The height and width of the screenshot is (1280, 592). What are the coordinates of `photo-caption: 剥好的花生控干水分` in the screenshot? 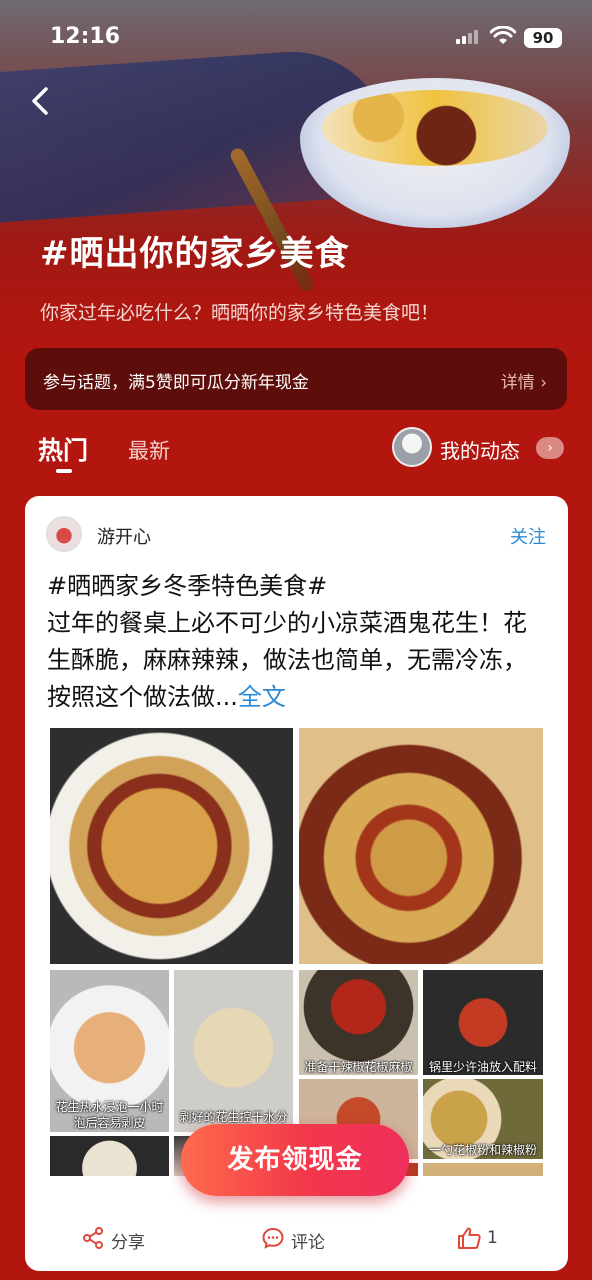 It's located at (233, 1117).